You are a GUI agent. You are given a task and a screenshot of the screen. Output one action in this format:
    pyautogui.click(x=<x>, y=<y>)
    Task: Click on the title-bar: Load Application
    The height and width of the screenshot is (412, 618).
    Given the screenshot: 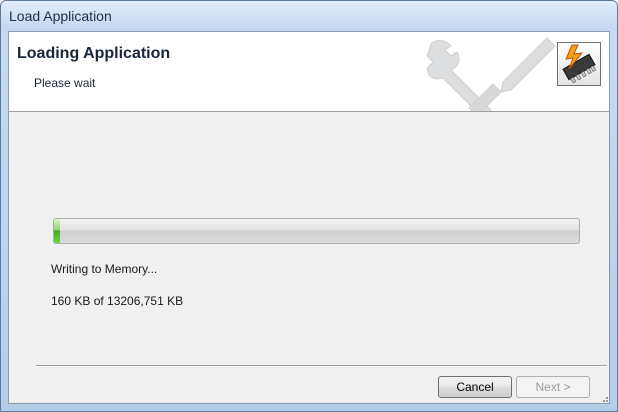 What is the action you would take?
    pyautogui.click(x=309, y=16)
    